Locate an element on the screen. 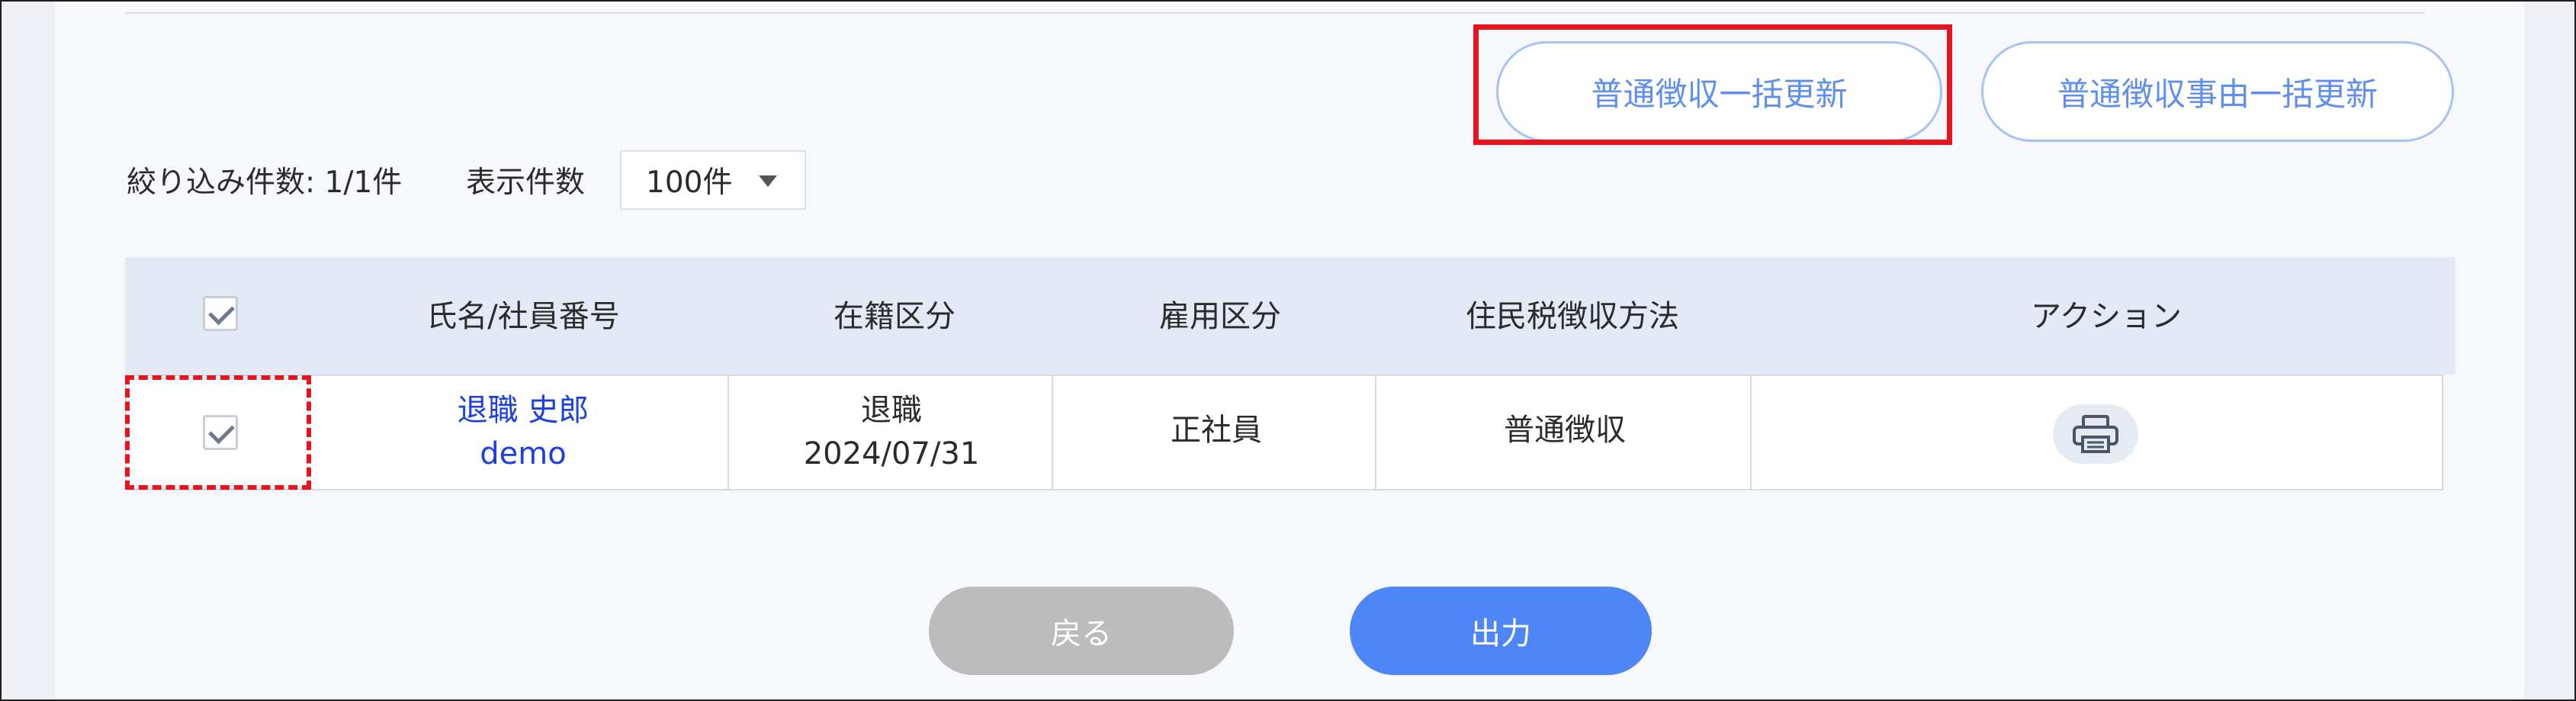 The image size is (2576, 701). display-count-value: 100件 is located at coordinates (689, 183).